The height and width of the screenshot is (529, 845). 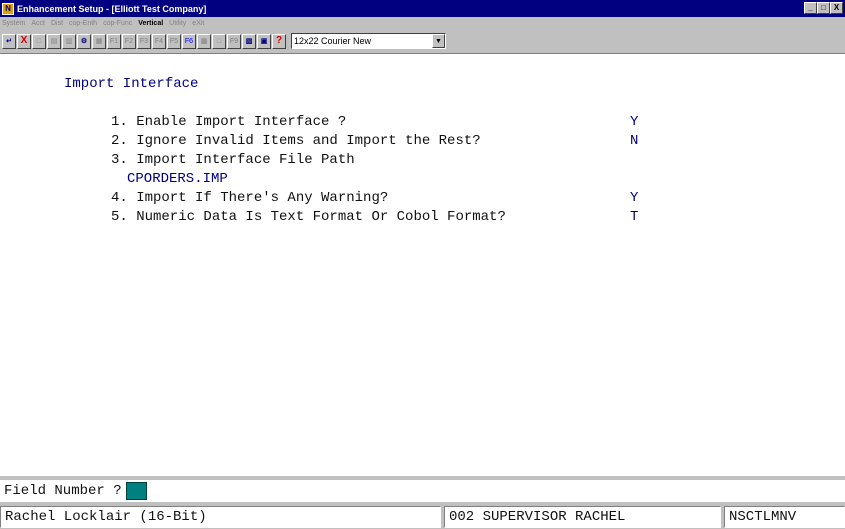 I want to click on screen-heading: Import Interface, so click(x=131, y=84).